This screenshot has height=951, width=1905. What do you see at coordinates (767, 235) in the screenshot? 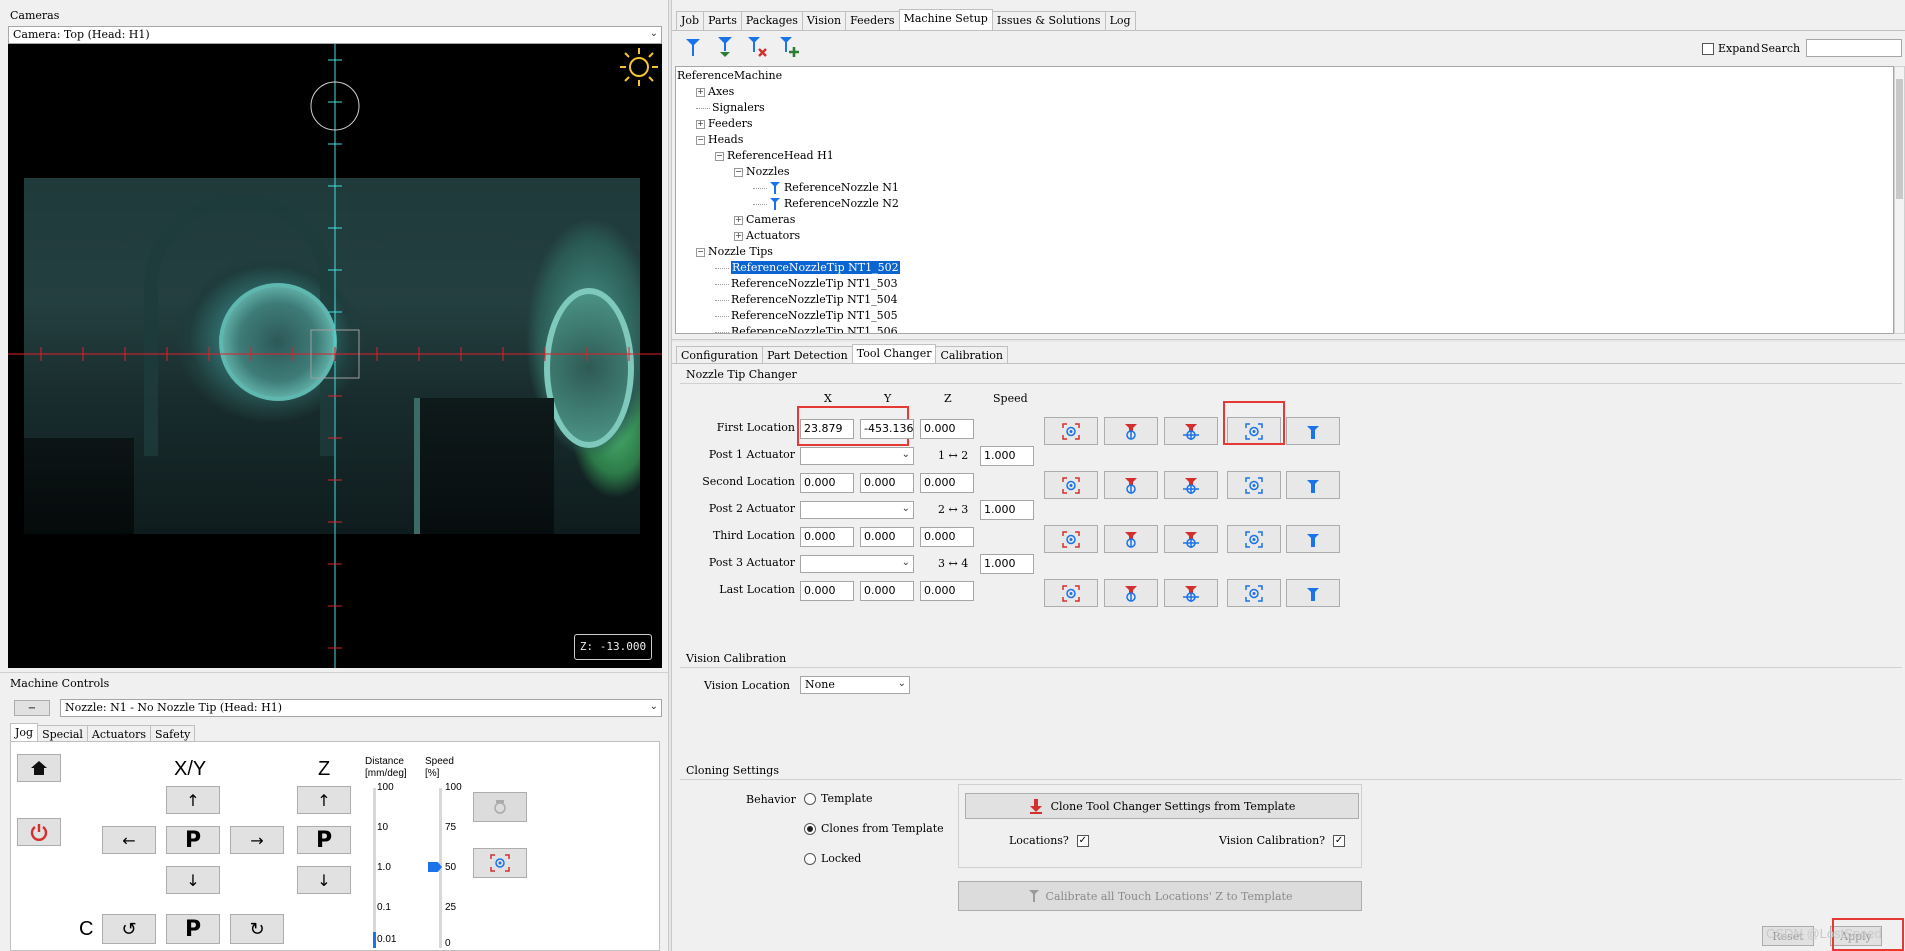
I see `tree-item: + Actuators` at bounding box center [767, 235].